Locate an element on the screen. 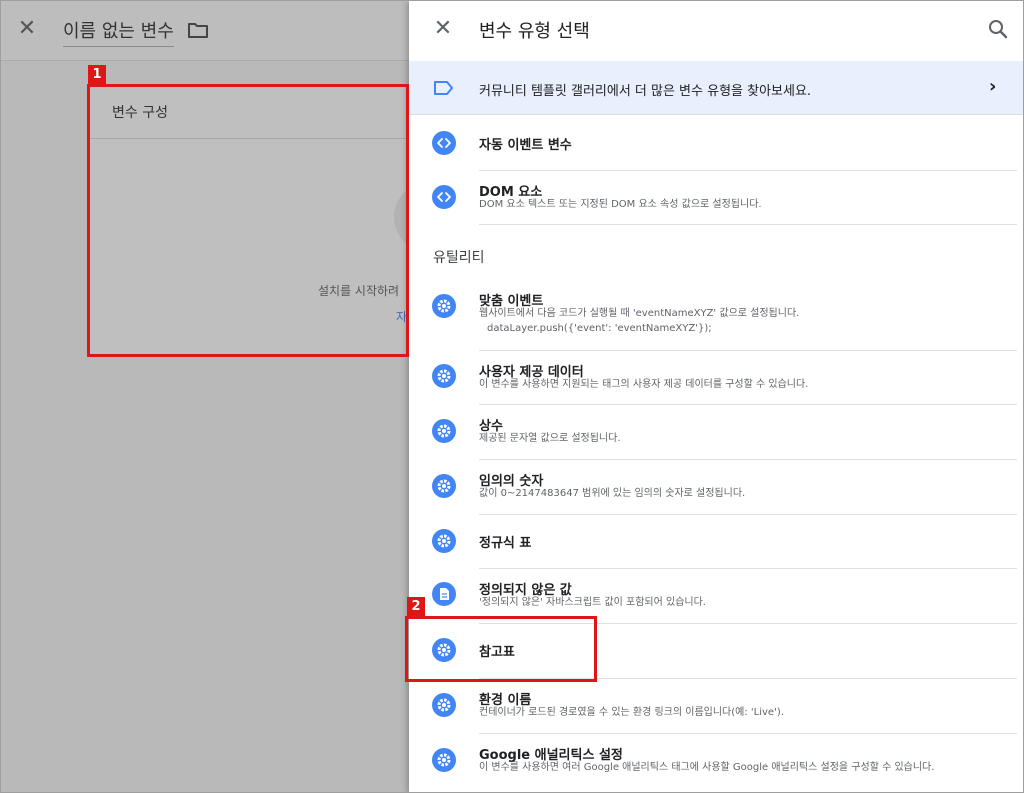 The image size is (1024, 793). divider is located at coordinates (748, 224).